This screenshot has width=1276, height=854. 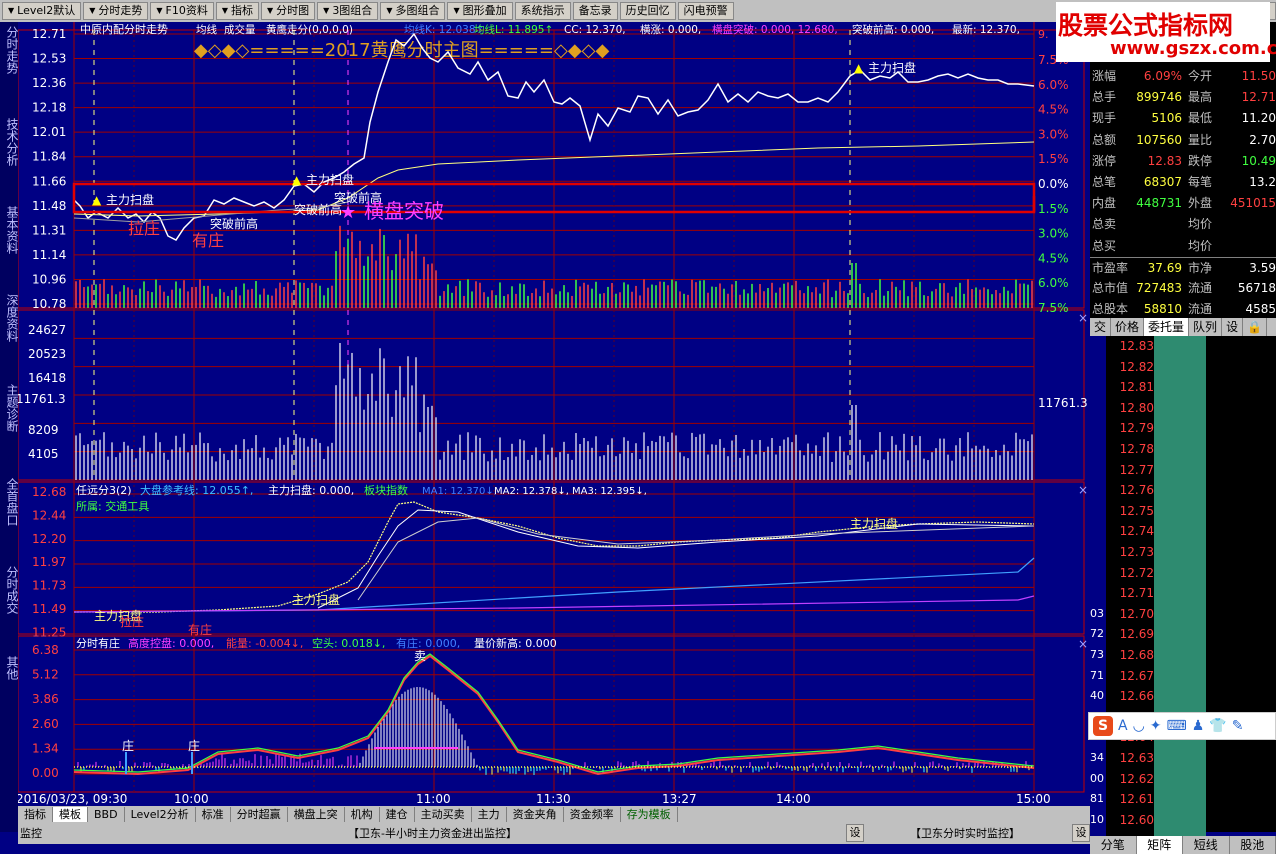 What do you see at coordinates (1183, 203) in the screenshot?
I see `quote-row: 内盘 448731 外盘 451015` at bounding box center [1183, 203].